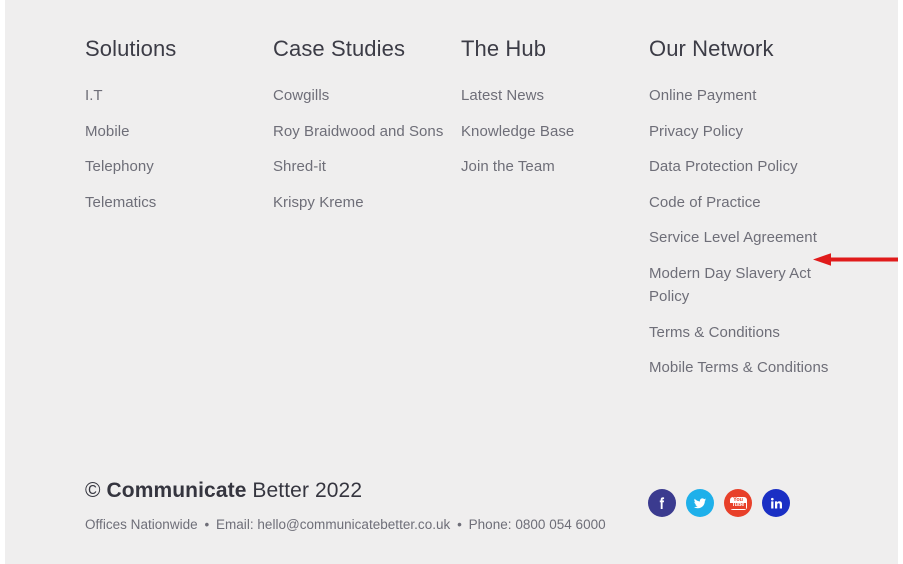 This screenshot has width=903, height=564. I want to click on list-item: Join the Team, so click(551, 167).